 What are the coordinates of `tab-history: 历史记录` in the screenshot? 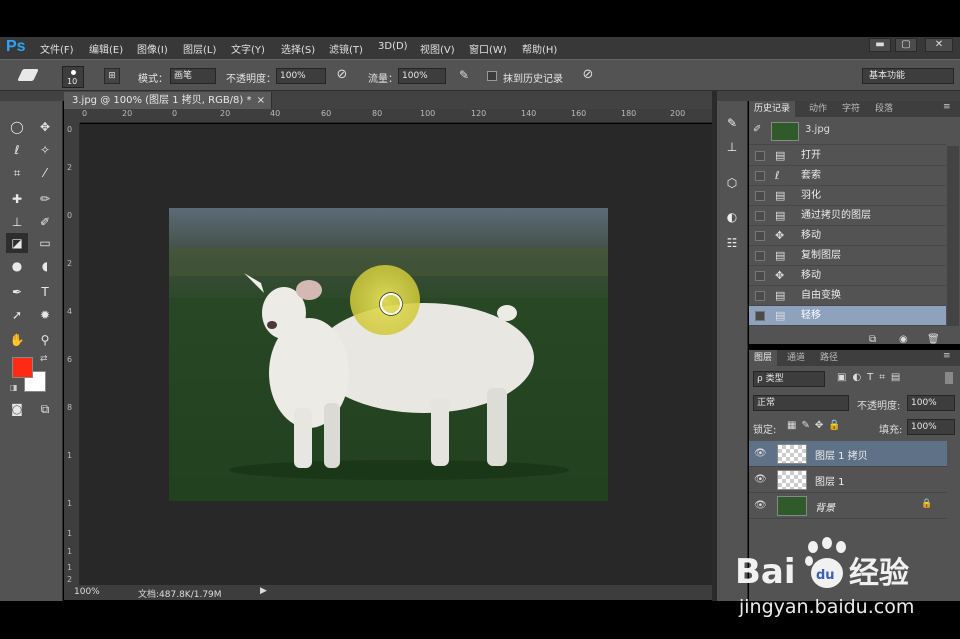 It's located at (772, 109).